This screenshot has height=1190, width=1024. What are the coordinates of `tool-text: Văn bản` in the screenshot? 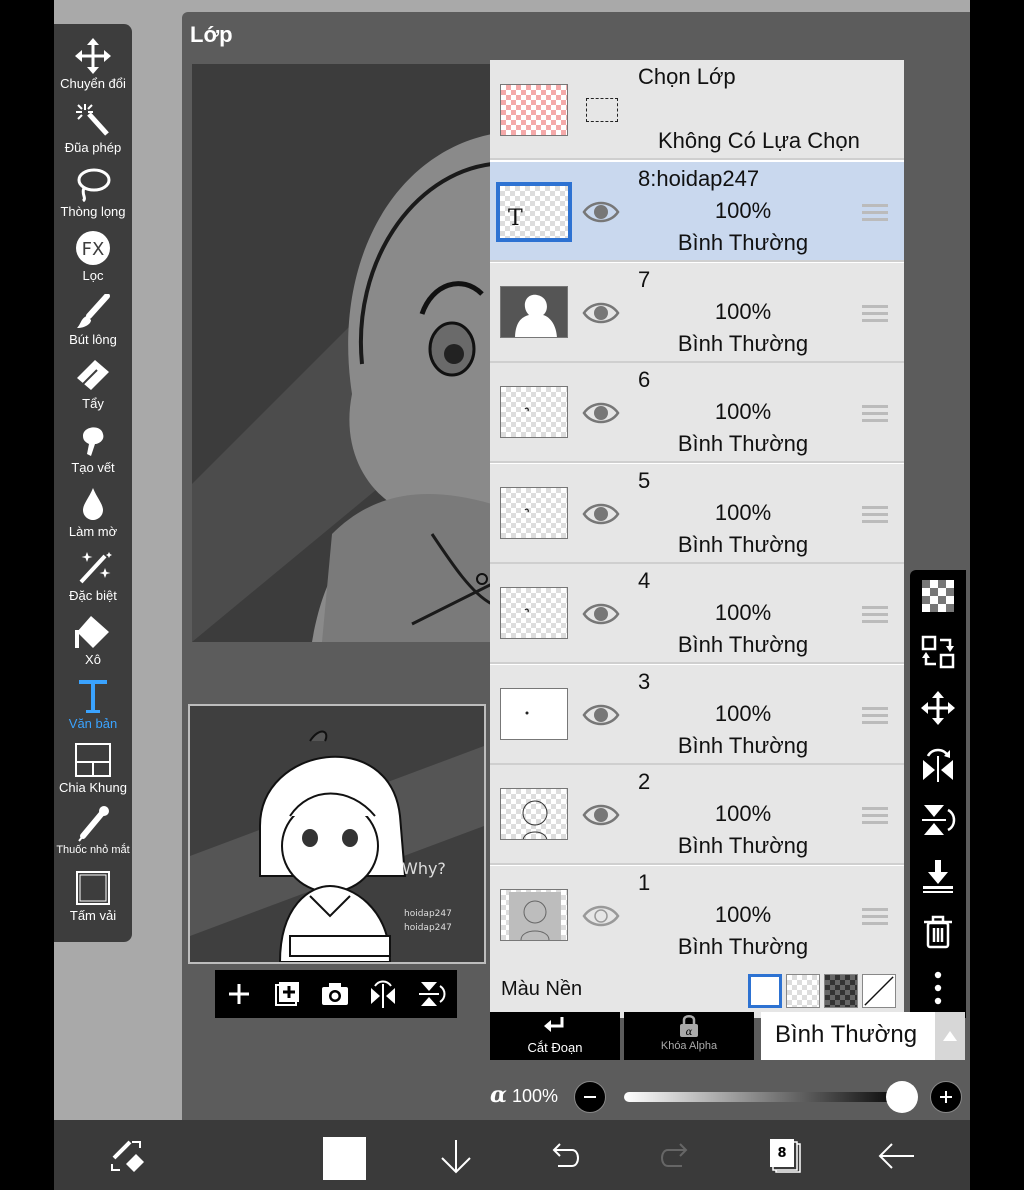 It's located at (93, 706).